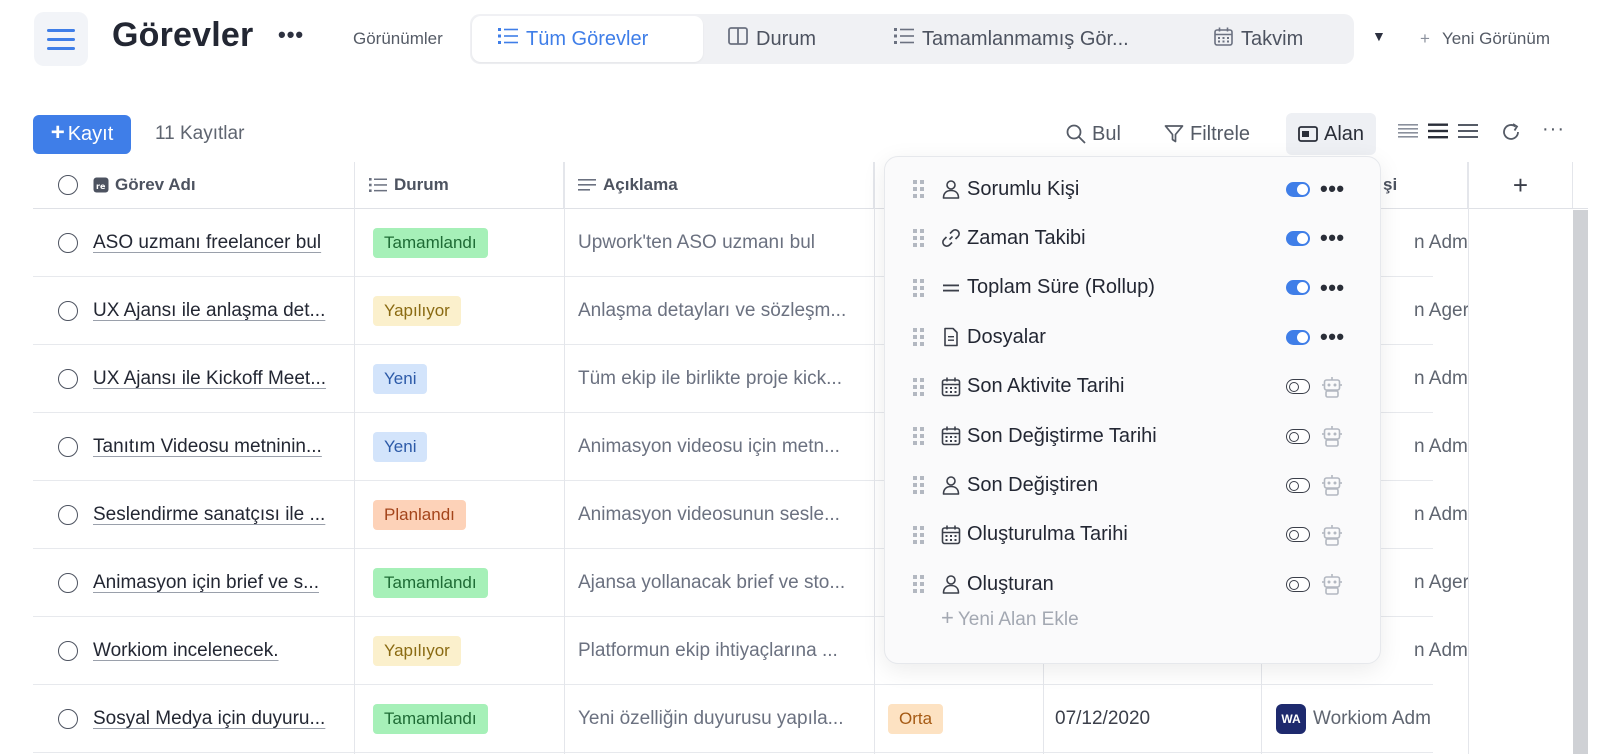 Image resolution: width=1600 pixels, height=754 pixels. What do you see at coordinates (291, 35) in the screenshot?
I see `title-more-icon: •••` at bounding box center [291, 35].